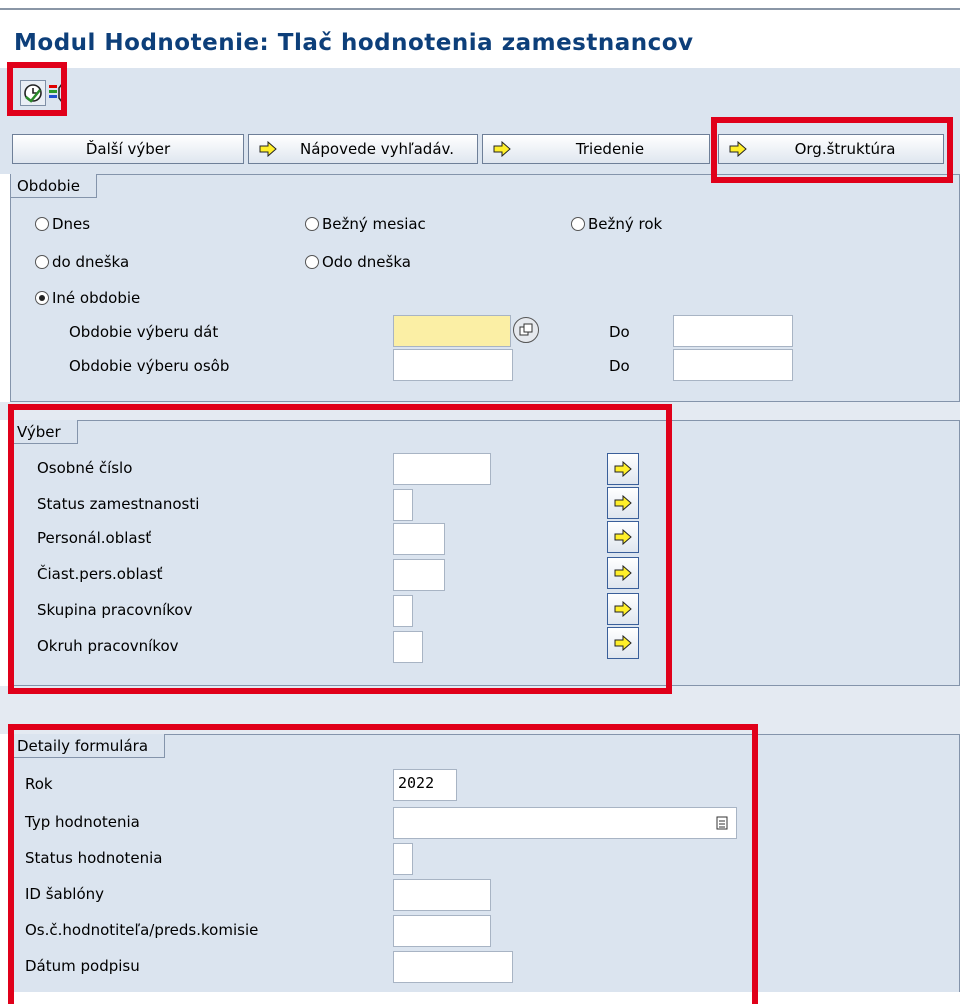  I want to click on obdobie-vyberu-dat-do-label: Do, so click(619, 332).